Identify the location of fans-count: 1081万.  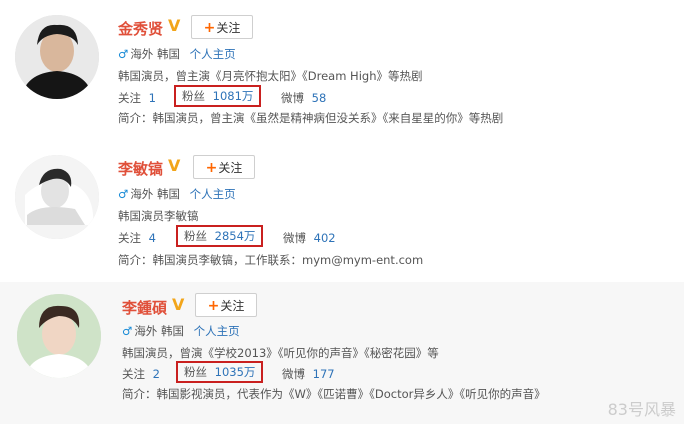
(233, 96).